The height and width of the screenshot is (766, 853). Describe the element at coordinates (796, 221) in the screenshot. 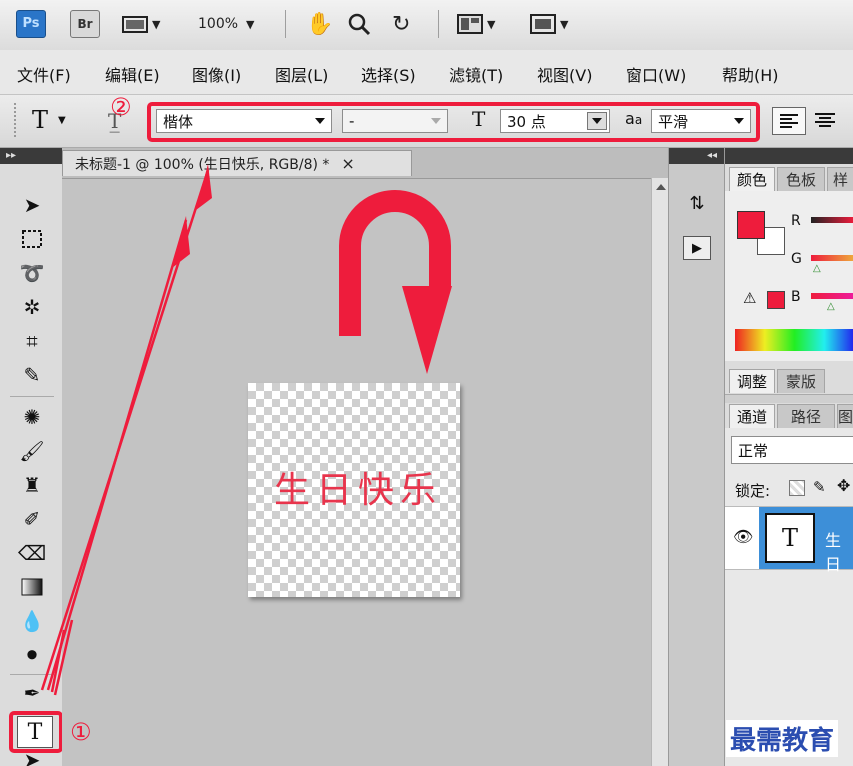

I see `channel-r-label: R` at that location.